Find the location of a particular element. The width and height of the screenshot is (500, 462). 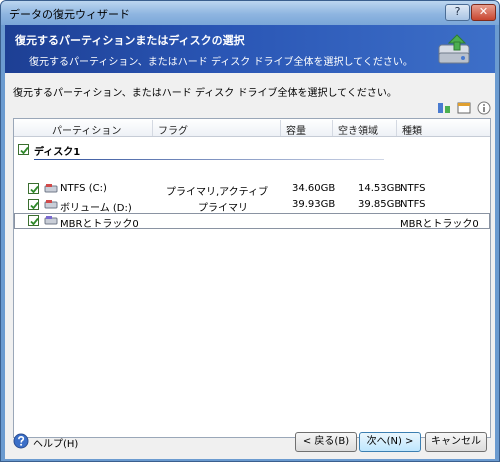

cancel-button: キャンセル is located at coordinates (456, 442).